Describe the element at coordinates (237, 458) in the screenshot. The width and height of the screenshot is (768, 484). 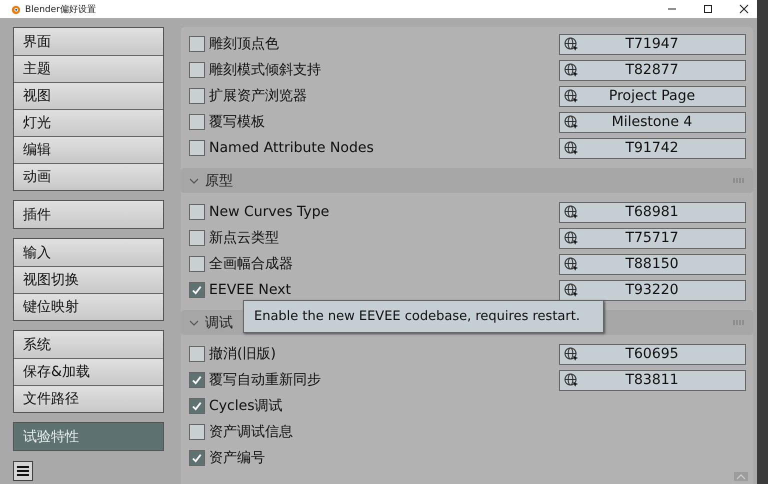
I see `option-label: 资产编号` at that location.